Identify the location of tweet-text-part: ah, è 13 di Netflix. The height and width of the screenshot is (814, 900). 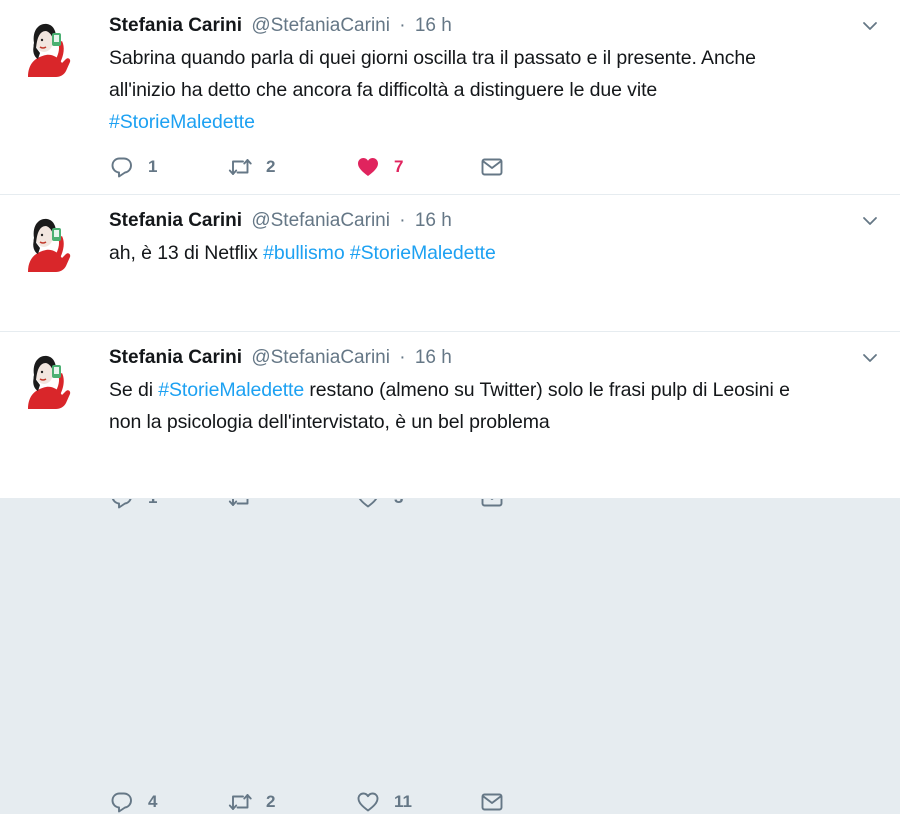
(186, 253).